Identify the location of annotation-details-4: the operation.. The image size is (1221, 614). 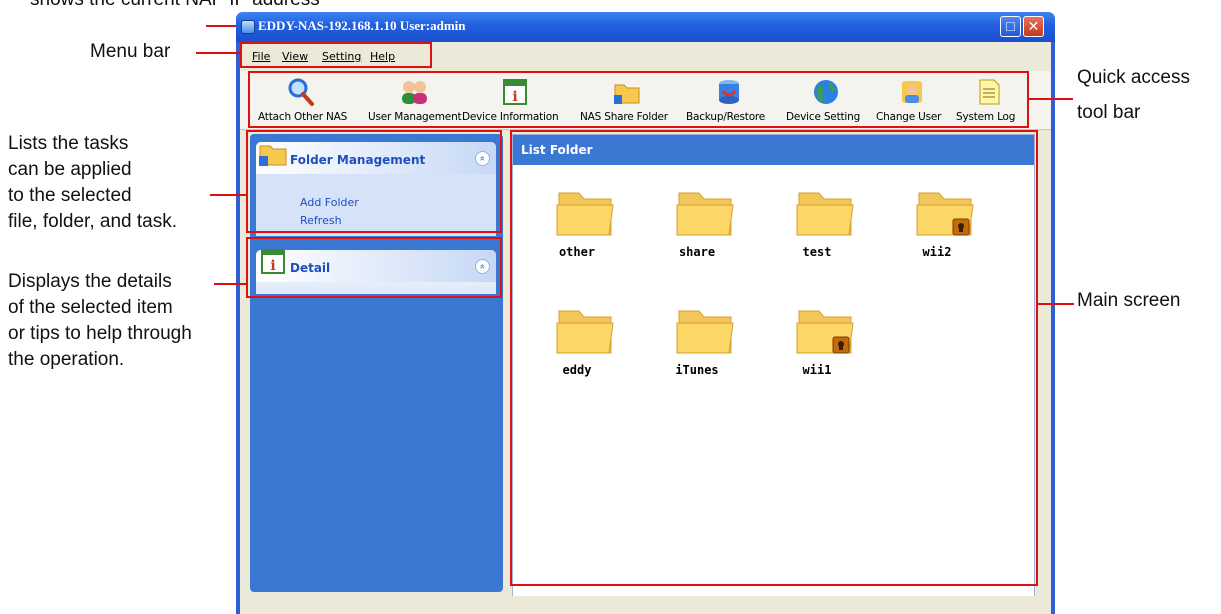
(66, 359).